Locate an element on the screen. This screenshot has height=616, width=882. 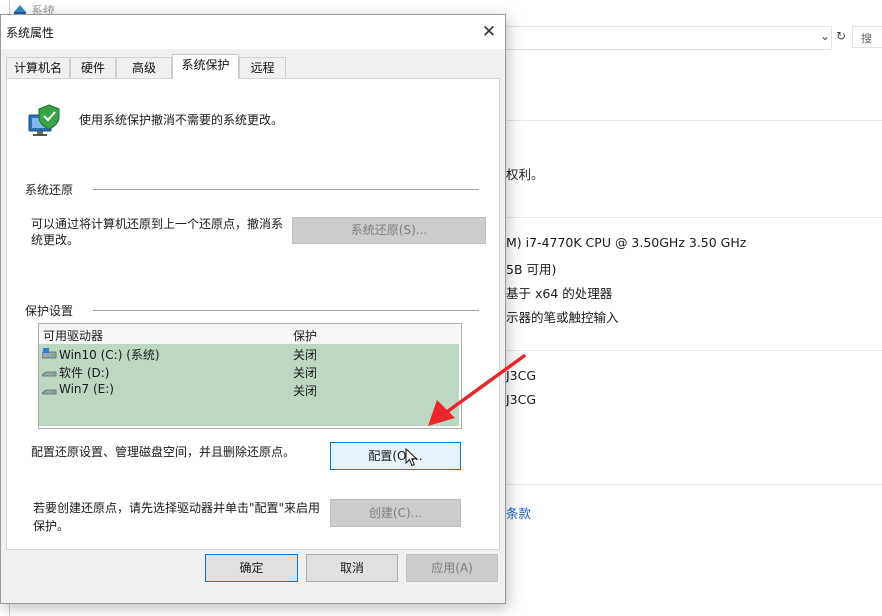
refresh-icon: ↻ is located at coordinates (841, 36).